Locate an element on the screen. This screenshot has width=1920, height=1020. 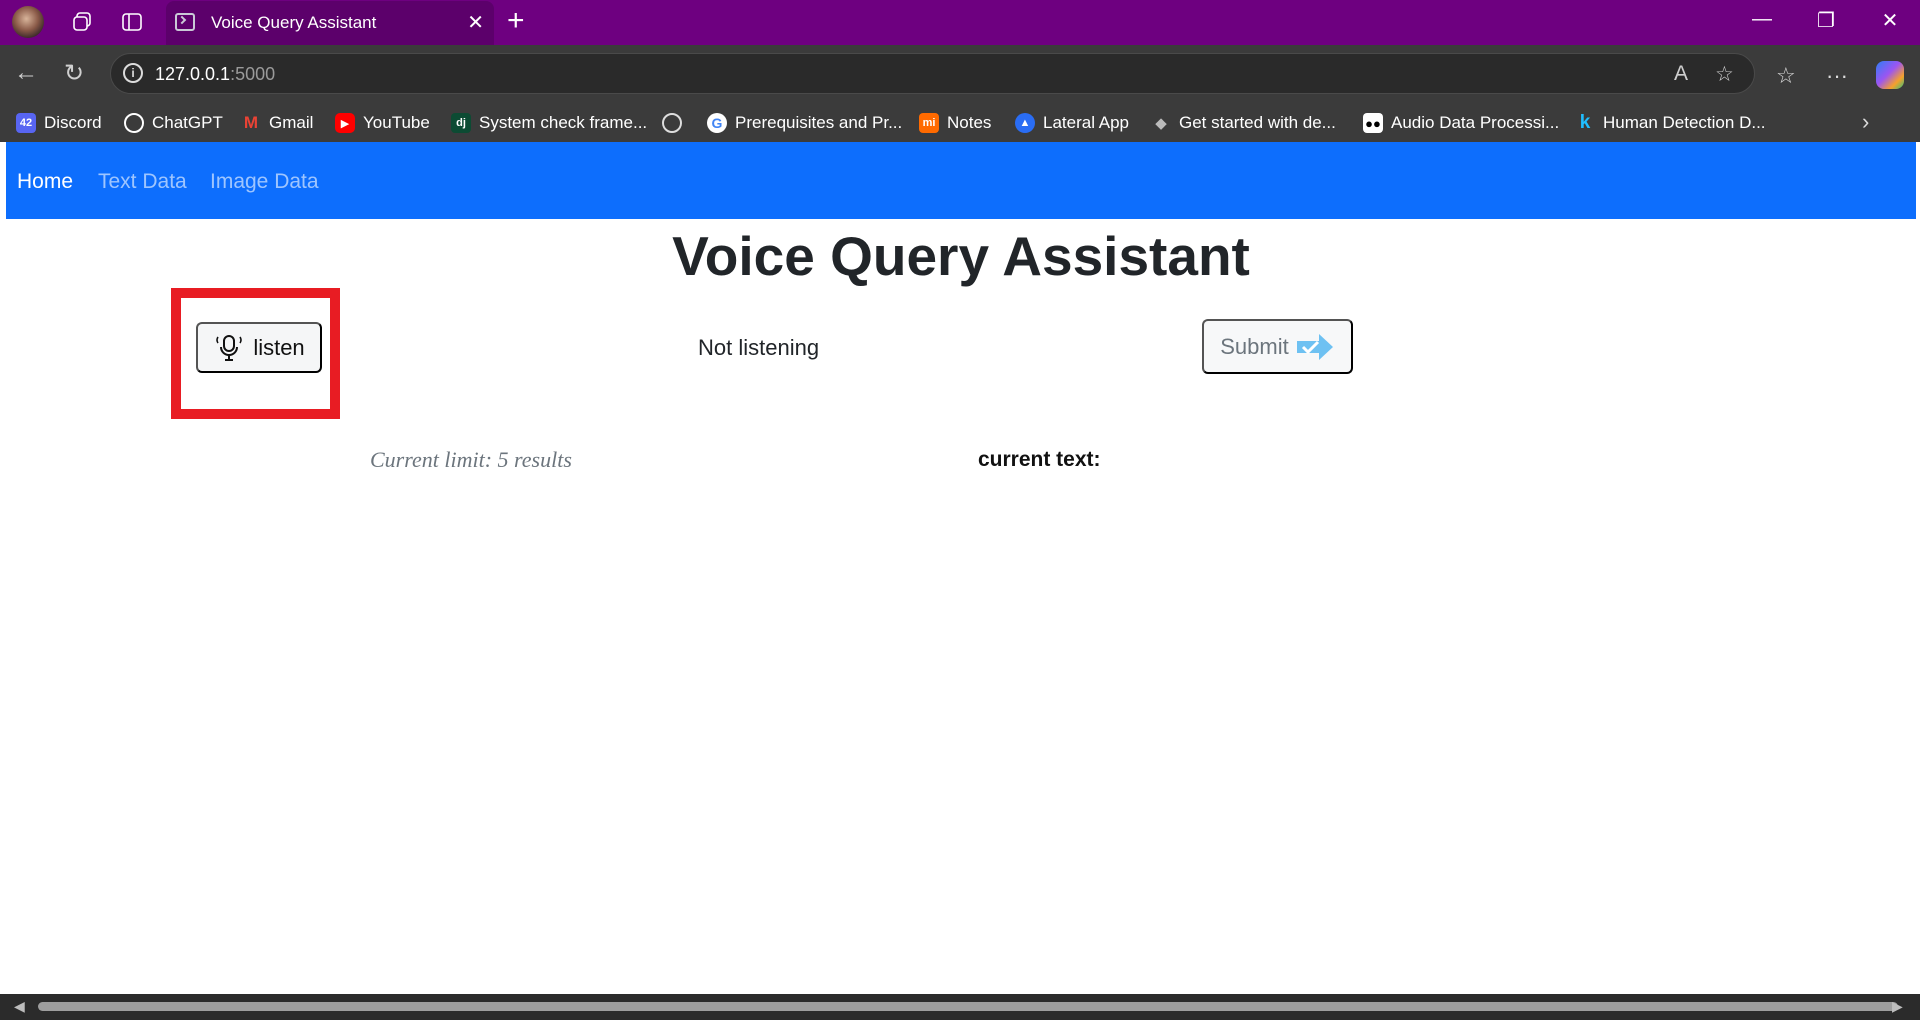
bookmark-notes: mi Notes is located at coordinates (955, 123).